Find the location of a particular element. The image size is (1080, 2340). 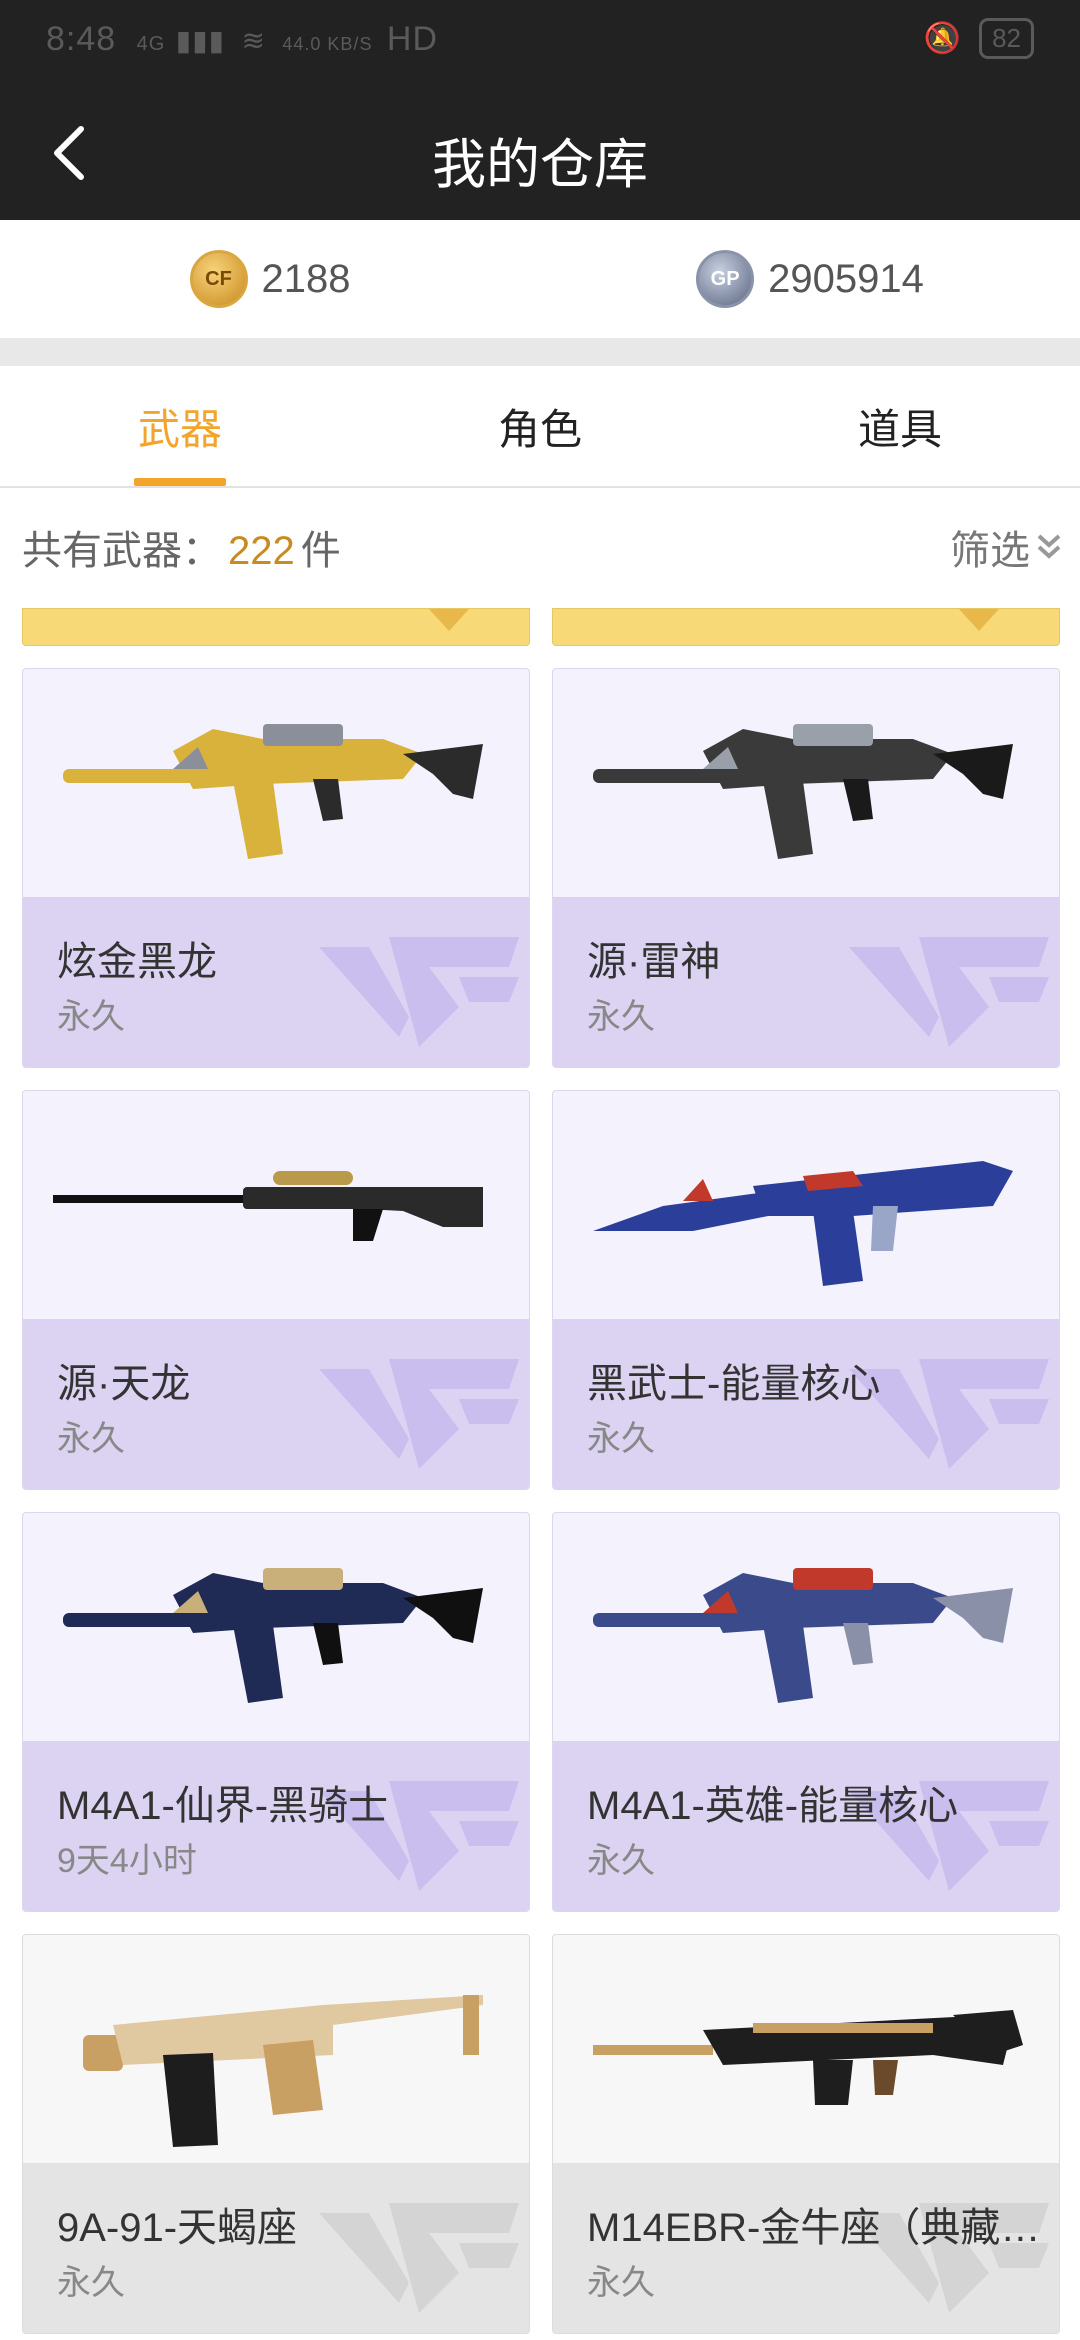

weapon-card: 9A-91-天蝎座永久 is located at coordinates (276, 2134).